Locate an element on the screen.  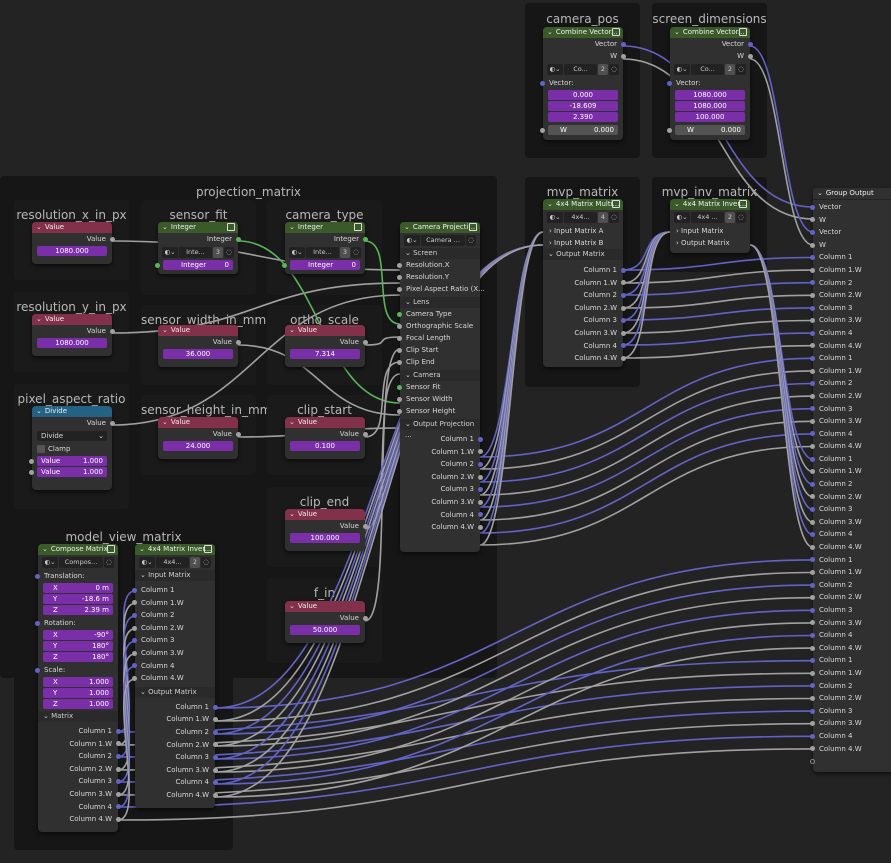
node-sensor-width: ⌄ Value Value 36.000 is located at coordinates (199, 346).